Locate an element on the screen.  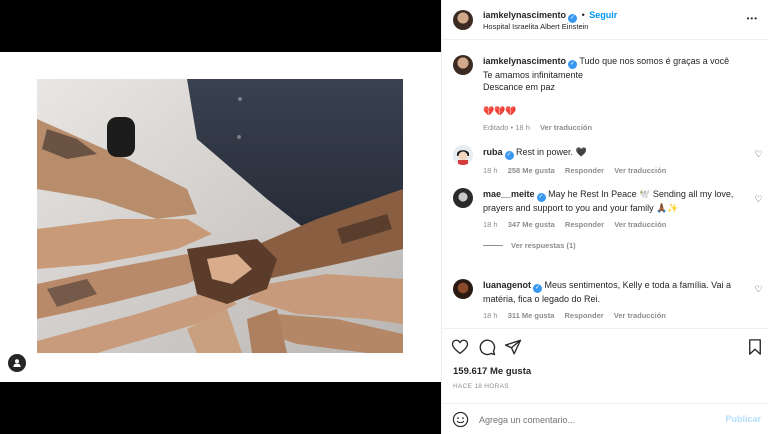
comment-username: luanagenot is located at coordinates (507, 285).